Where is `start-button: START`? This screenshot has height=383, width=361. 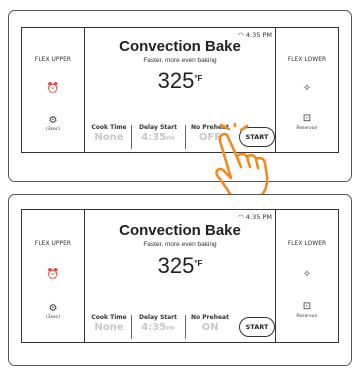
start-button: START is located at coordinates (257, 327).